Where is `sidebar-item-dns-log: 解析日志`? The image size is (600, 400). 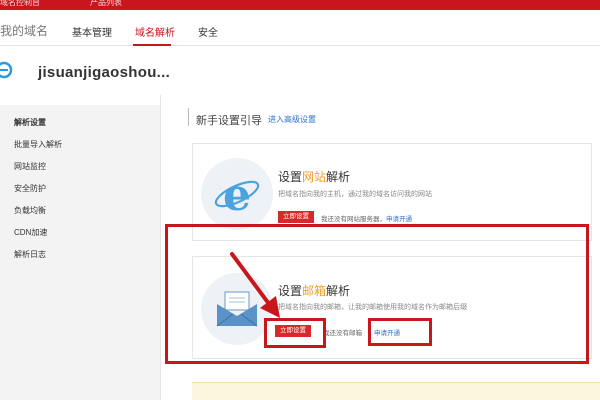 sidebar-item-dns-log: 解析日志 is located at coordinates (30, 254).